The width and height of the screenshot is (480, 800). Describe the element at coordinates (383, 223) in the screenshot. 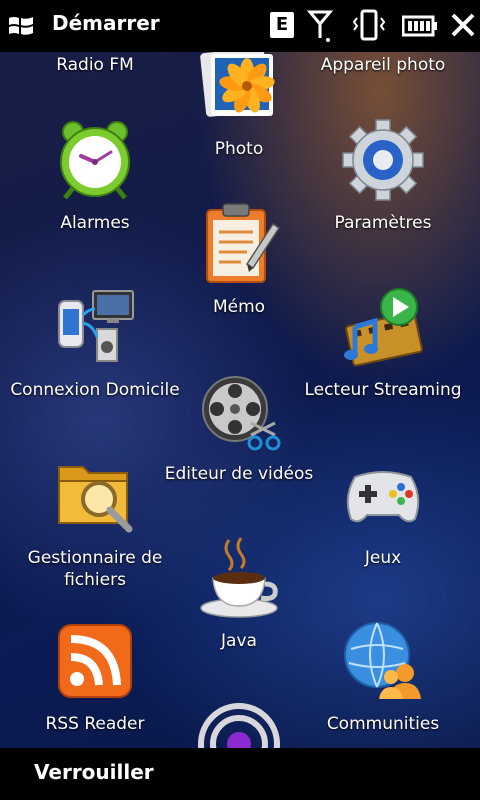

I see `program-label: Paramètres` at that location.